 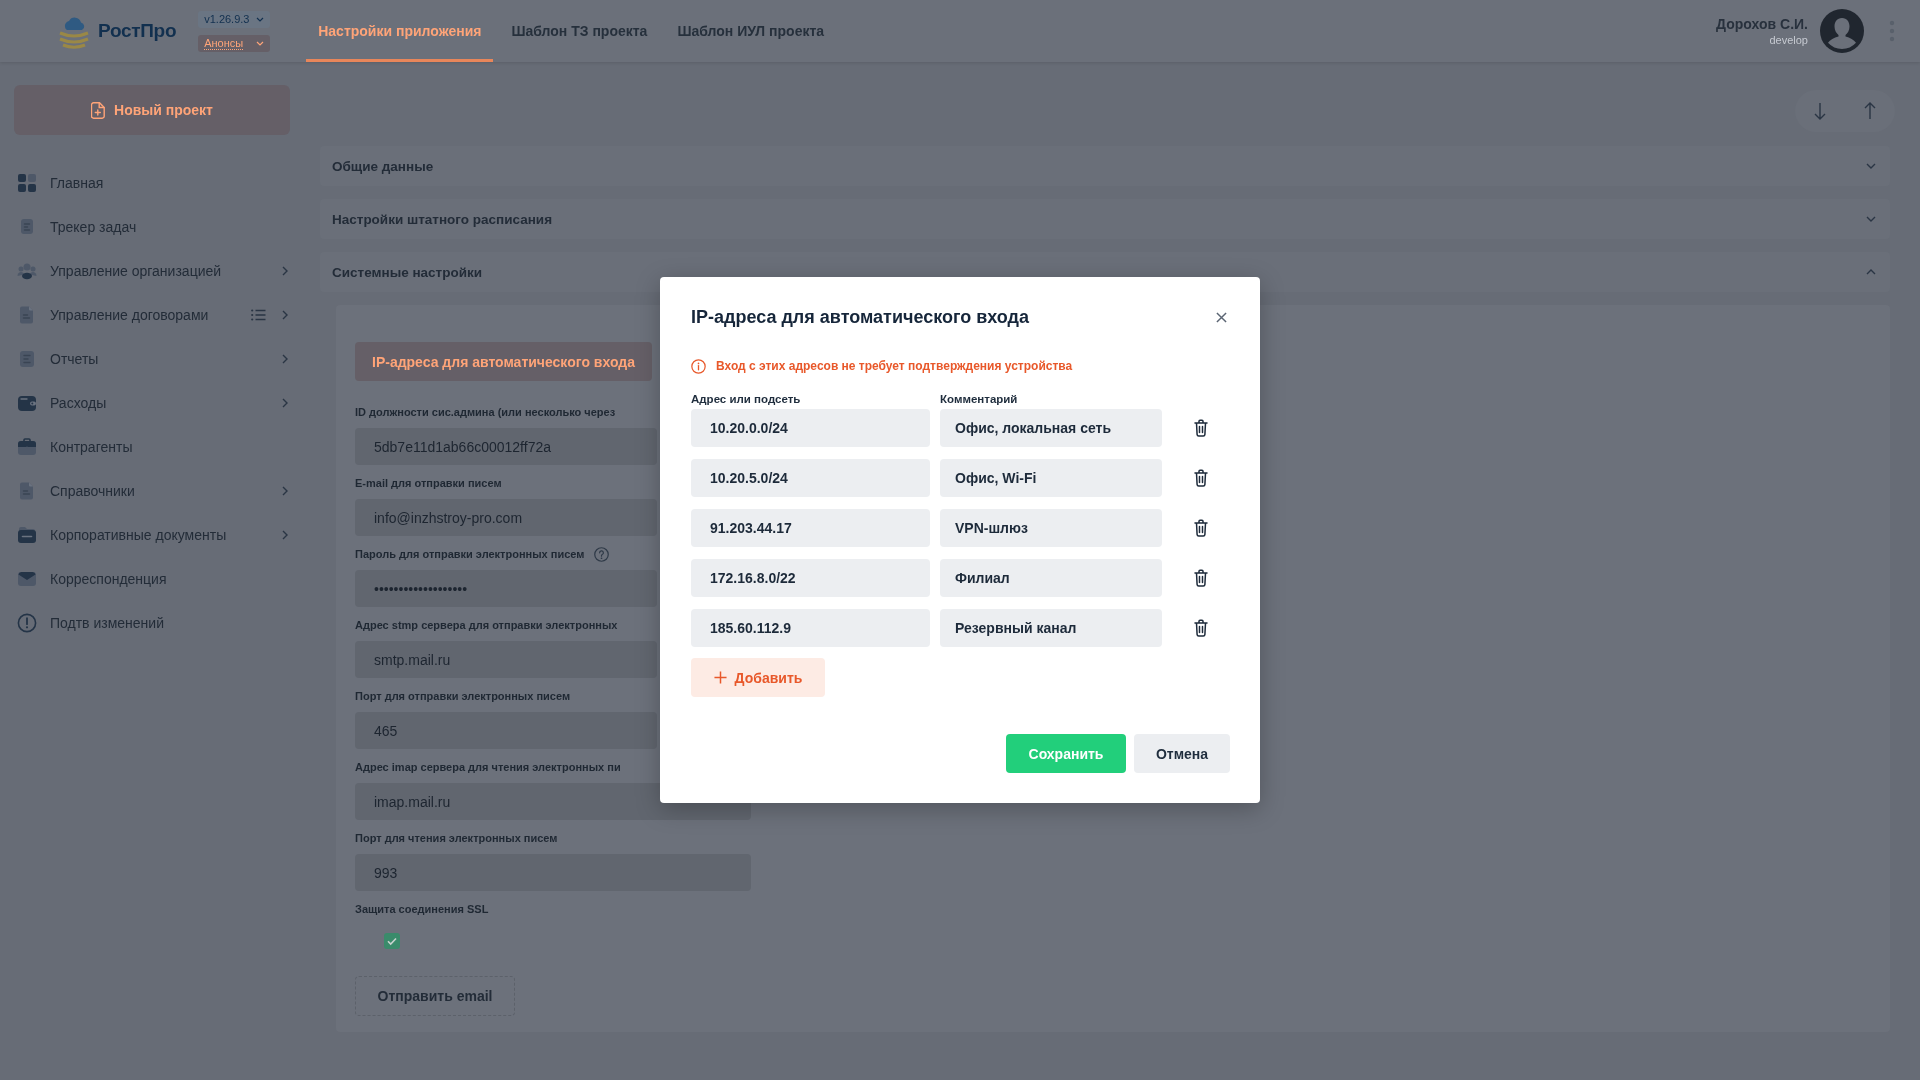 I want to click on comment-field: VPN-шлюз, so click(x=1051, y=528).